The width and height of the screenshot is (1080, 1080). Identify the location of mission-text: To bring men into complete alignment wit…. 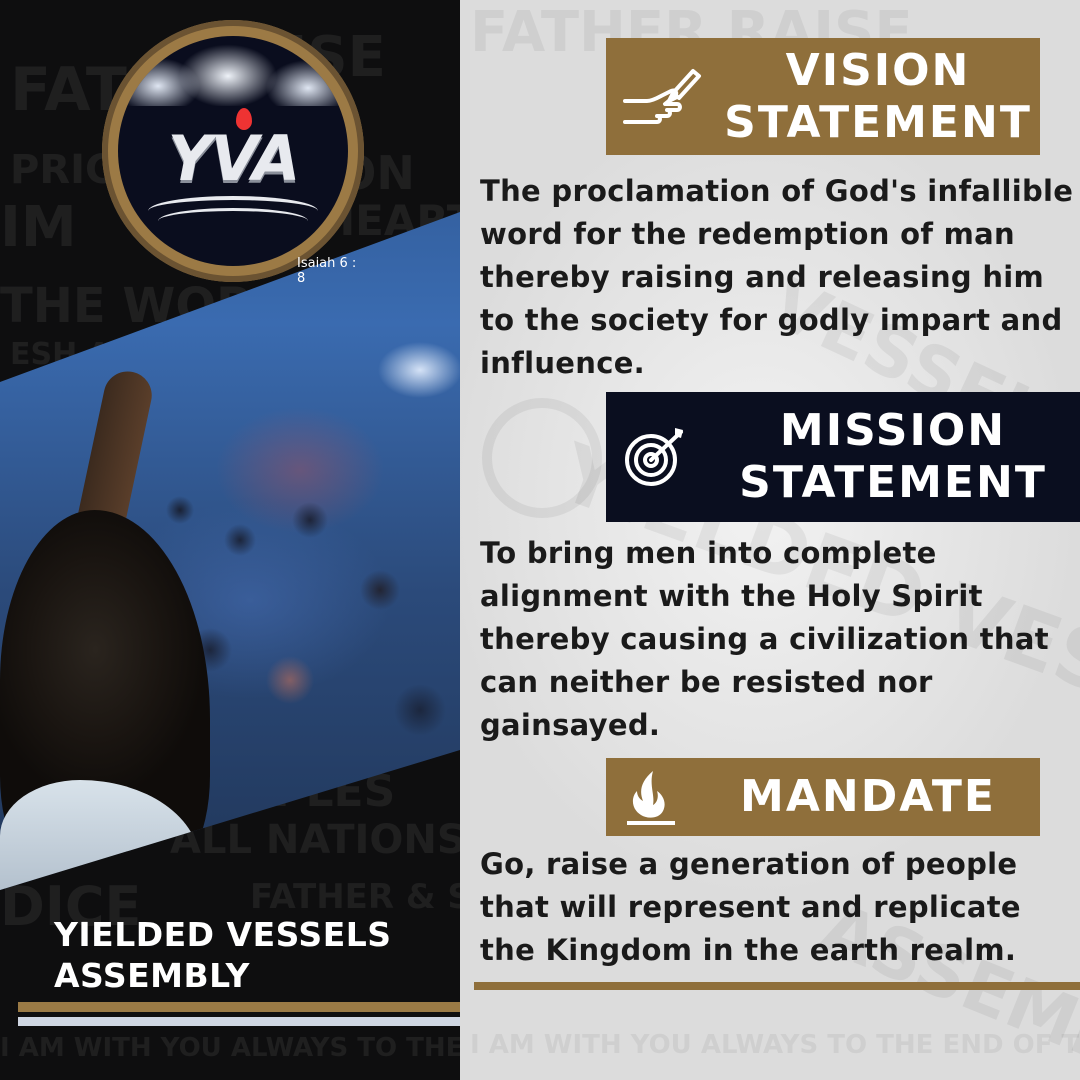
(764, 639).